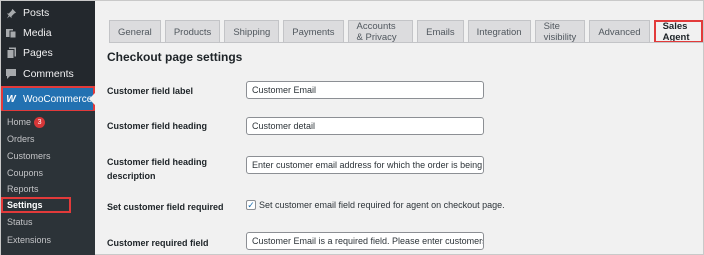  What do you see at coordinates (38, 53) in the screenshot?
I see `sidebar-item-label: Pages` at bounding box center [38, 53].